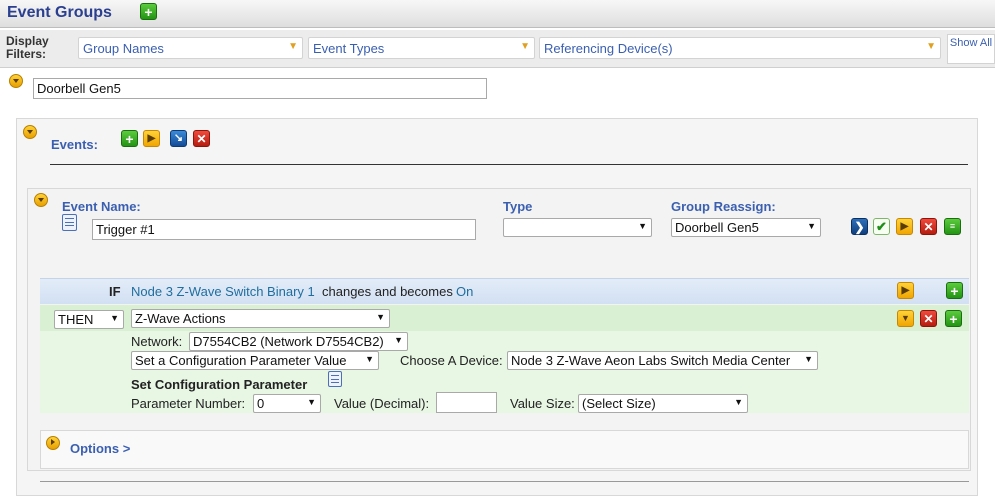 The image size is (995, 496). What do you see at coordinates (619, 403) in the screenshot?
I see `value-size-value: (Select Size)` at bounding box center [619, 403].